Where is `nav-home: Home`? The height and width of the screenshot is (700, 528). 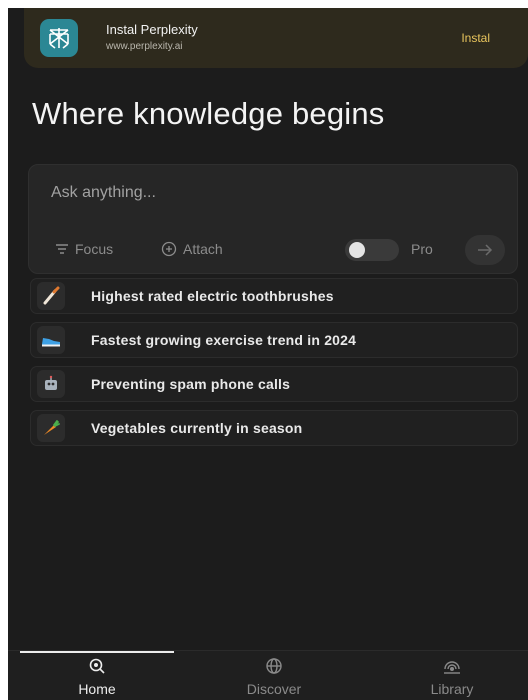
nav-home: Home is located at coordinates (97, 678).